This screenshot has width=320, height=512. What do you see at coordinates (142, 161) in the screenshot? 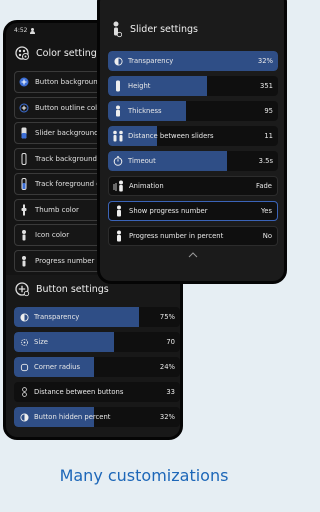
I see `slider-label: Timeout` at bounding box center [142, 161].